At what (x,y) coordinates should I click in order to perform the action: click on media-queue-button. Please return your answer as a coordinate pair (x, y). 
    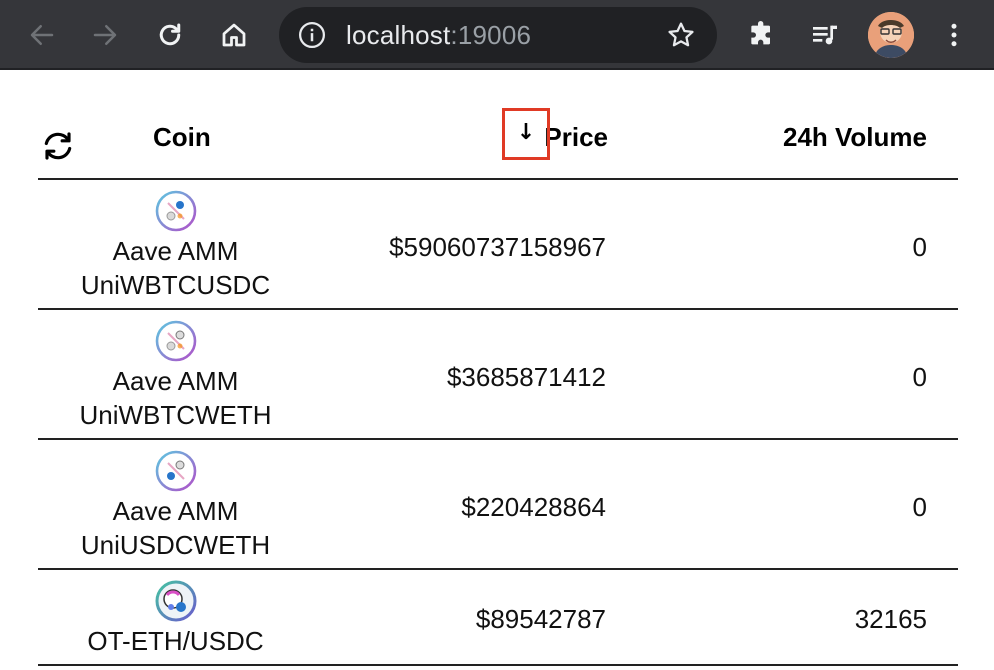
    Looking at the image, I should click on (825, 35).